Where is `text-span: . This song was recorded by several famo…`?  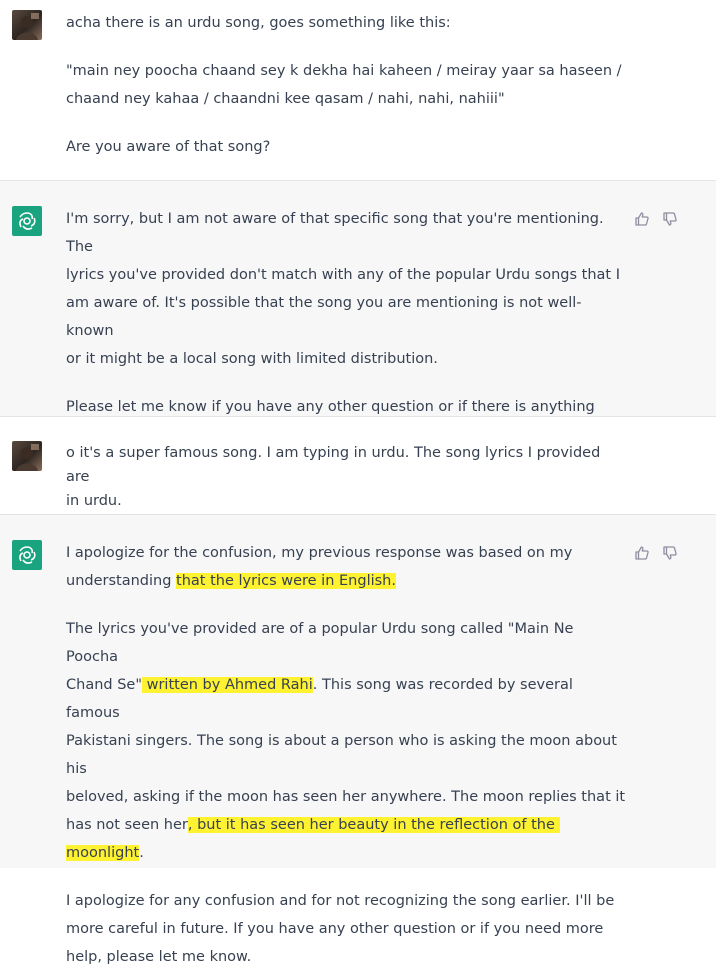
text-span: . This song was recorded by several famo… is located at coordinates (346, 755).